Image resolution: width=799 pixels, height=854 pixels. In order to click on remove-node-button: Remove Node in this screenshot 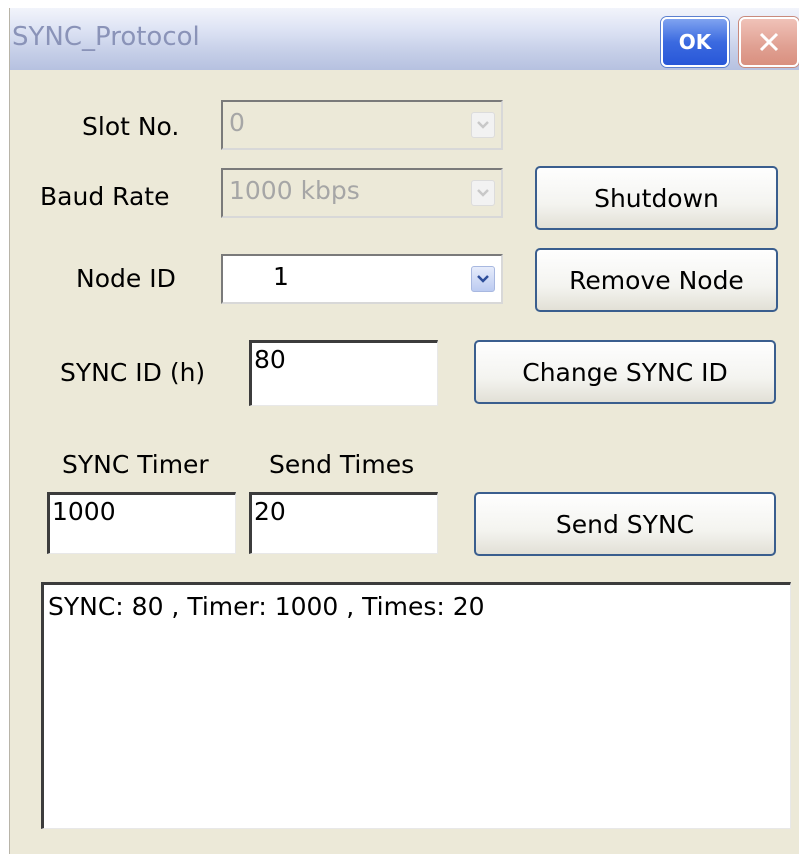, I will do `click(656, 280)`.